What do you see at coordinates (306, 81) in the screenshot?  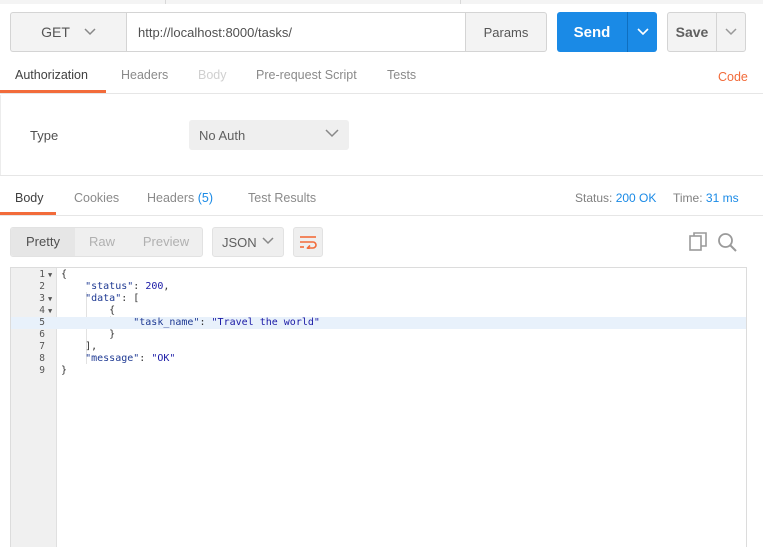 I see `tab-pre-request-script: Pre-request Script` at bounding box center [306, 81].